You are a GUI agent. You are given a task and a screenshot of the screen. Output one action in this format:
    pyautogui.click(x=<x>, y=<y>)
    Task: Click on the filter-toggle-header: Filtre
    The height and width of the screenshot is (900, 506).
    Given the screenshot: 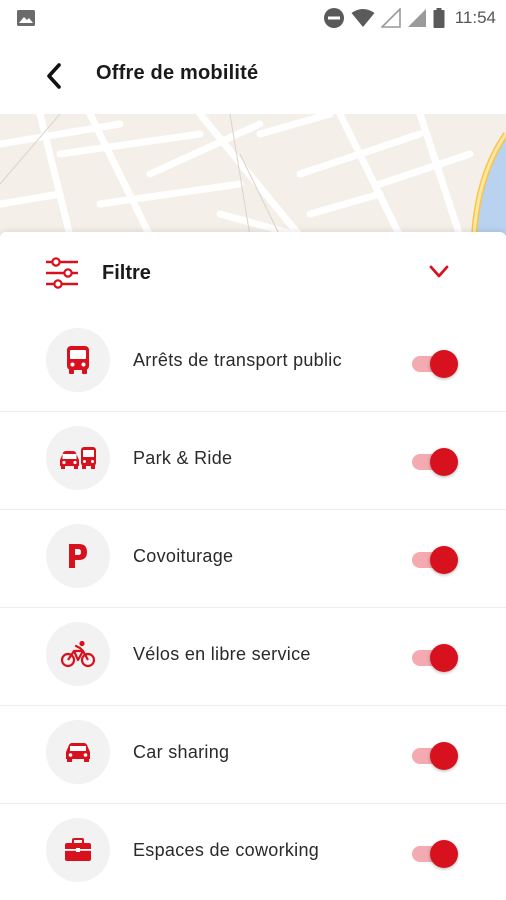 What is the action you would take?
    pyautogui.click(x=253, y=273)
    